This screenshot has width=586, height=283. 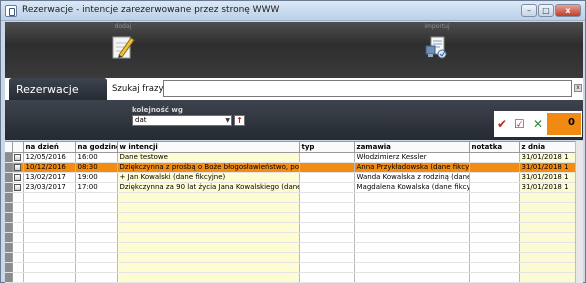 What do you see at coordinates (367, 88) in the screenshot?
I see `search-input` at bounding box center [367, 88].